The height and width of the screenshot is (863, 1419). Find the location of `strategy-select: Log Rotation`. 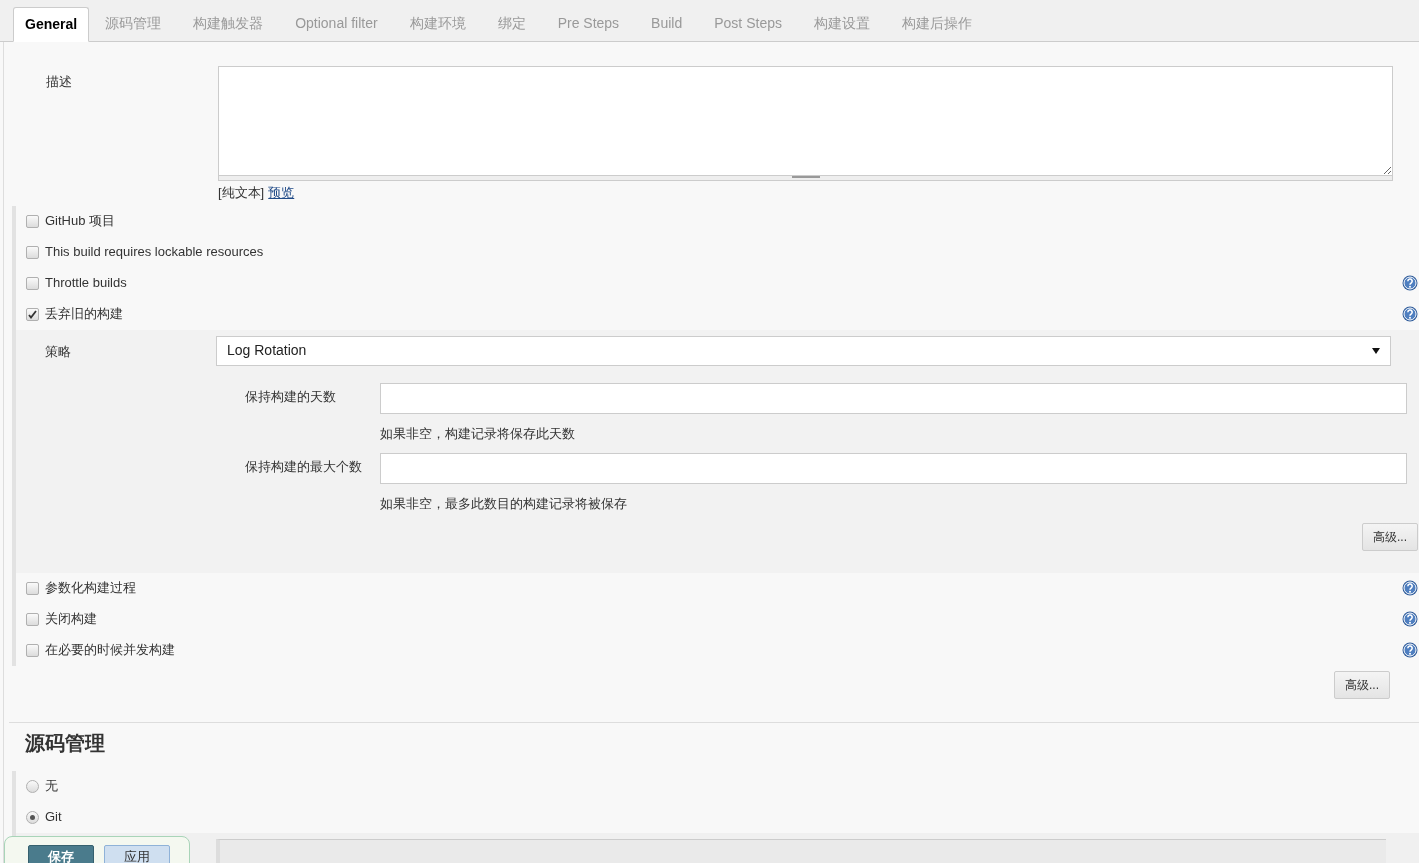

strategy-select: Log Rotation is located at coordinates (803, 350).